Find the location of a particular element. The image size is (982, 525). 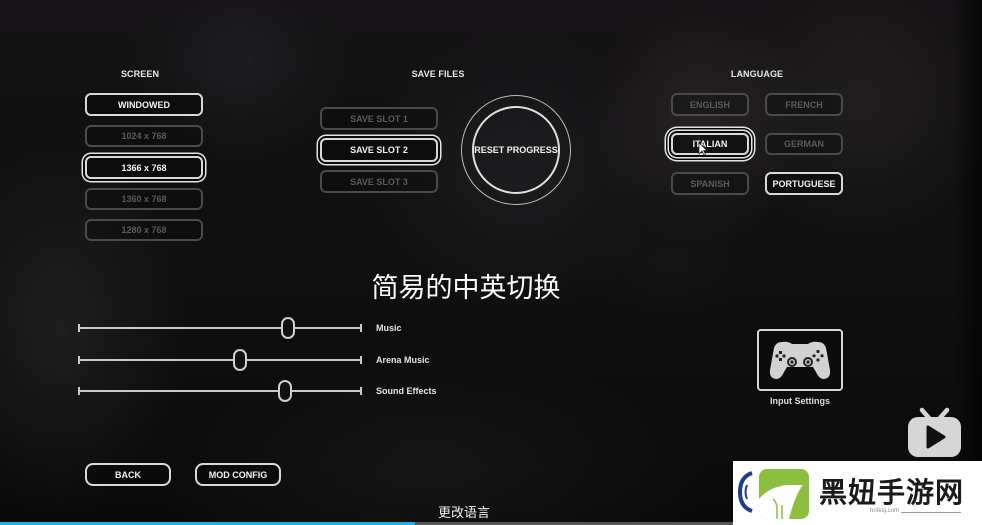

video-subtitle: 更改语言 is located at coordinates (464, 513).